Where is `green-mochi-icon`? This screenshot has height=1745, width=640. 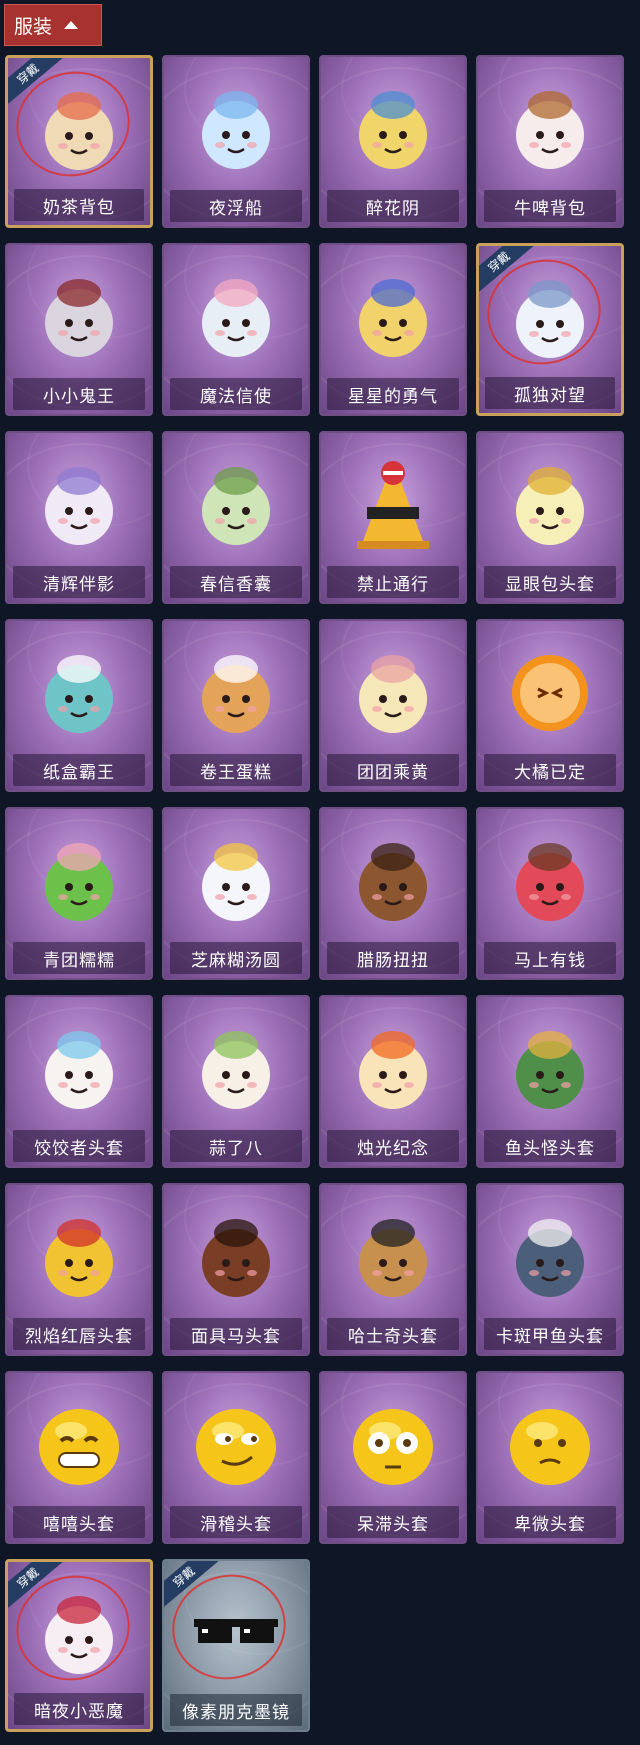
green-mochi-icon is located at coordinates (79, 879).